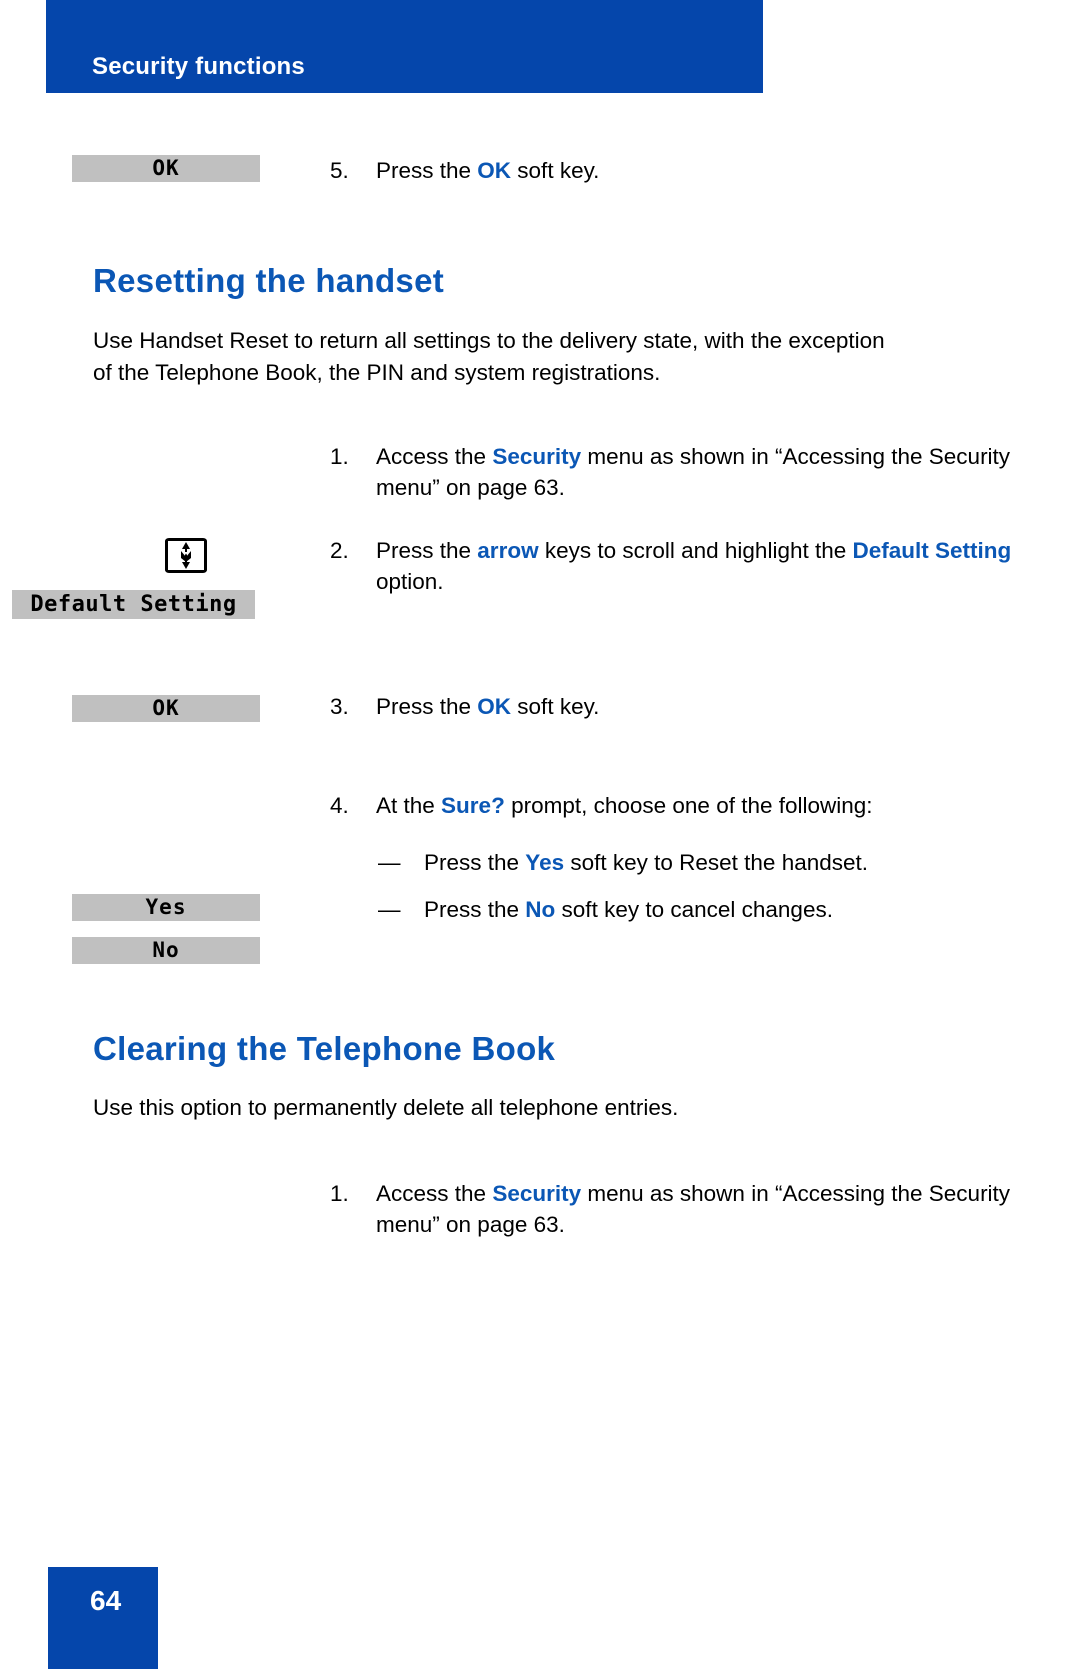 The height and width of the screenshot is (1669, 1080). Describe the element at coordinates (508, 550) in the screenshot. I see `step-keyword-arrow: arrow` at that location.